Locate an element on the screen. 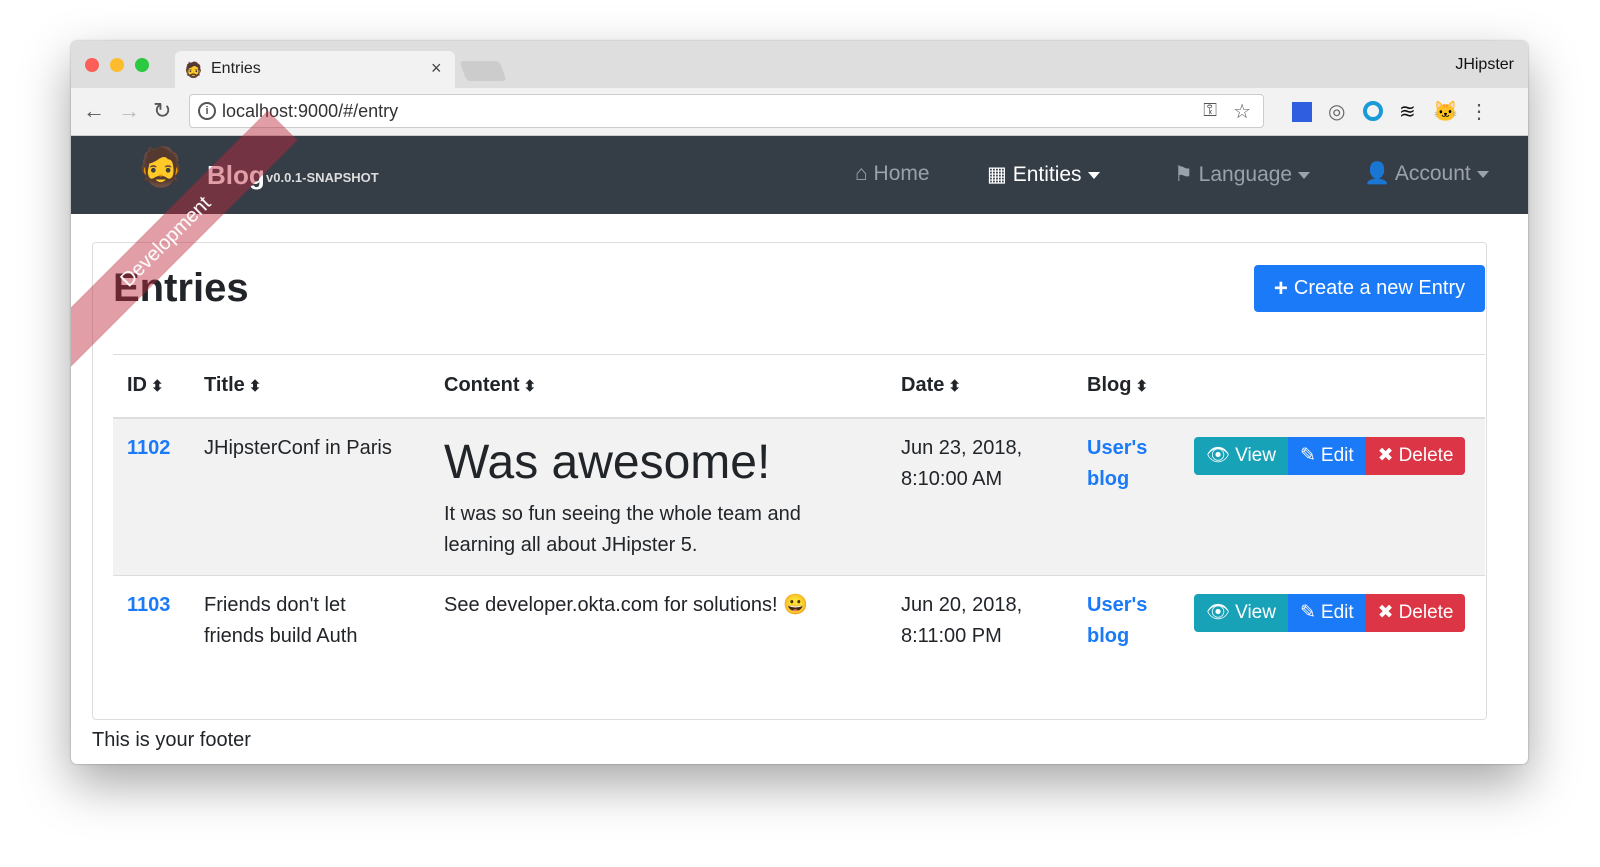  nav-home: ⌂ Home is located at coordinates (892, 174).